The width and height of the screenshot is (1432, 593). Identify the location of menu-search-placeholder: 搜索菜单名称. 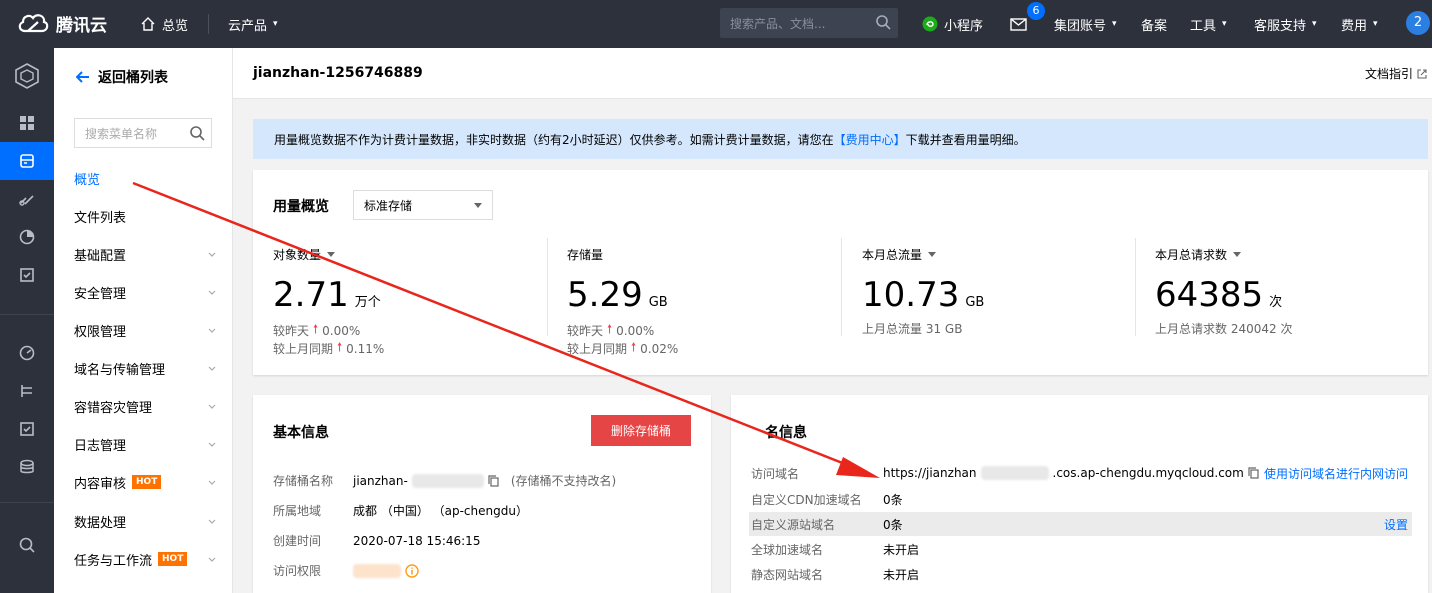
(121, 133).